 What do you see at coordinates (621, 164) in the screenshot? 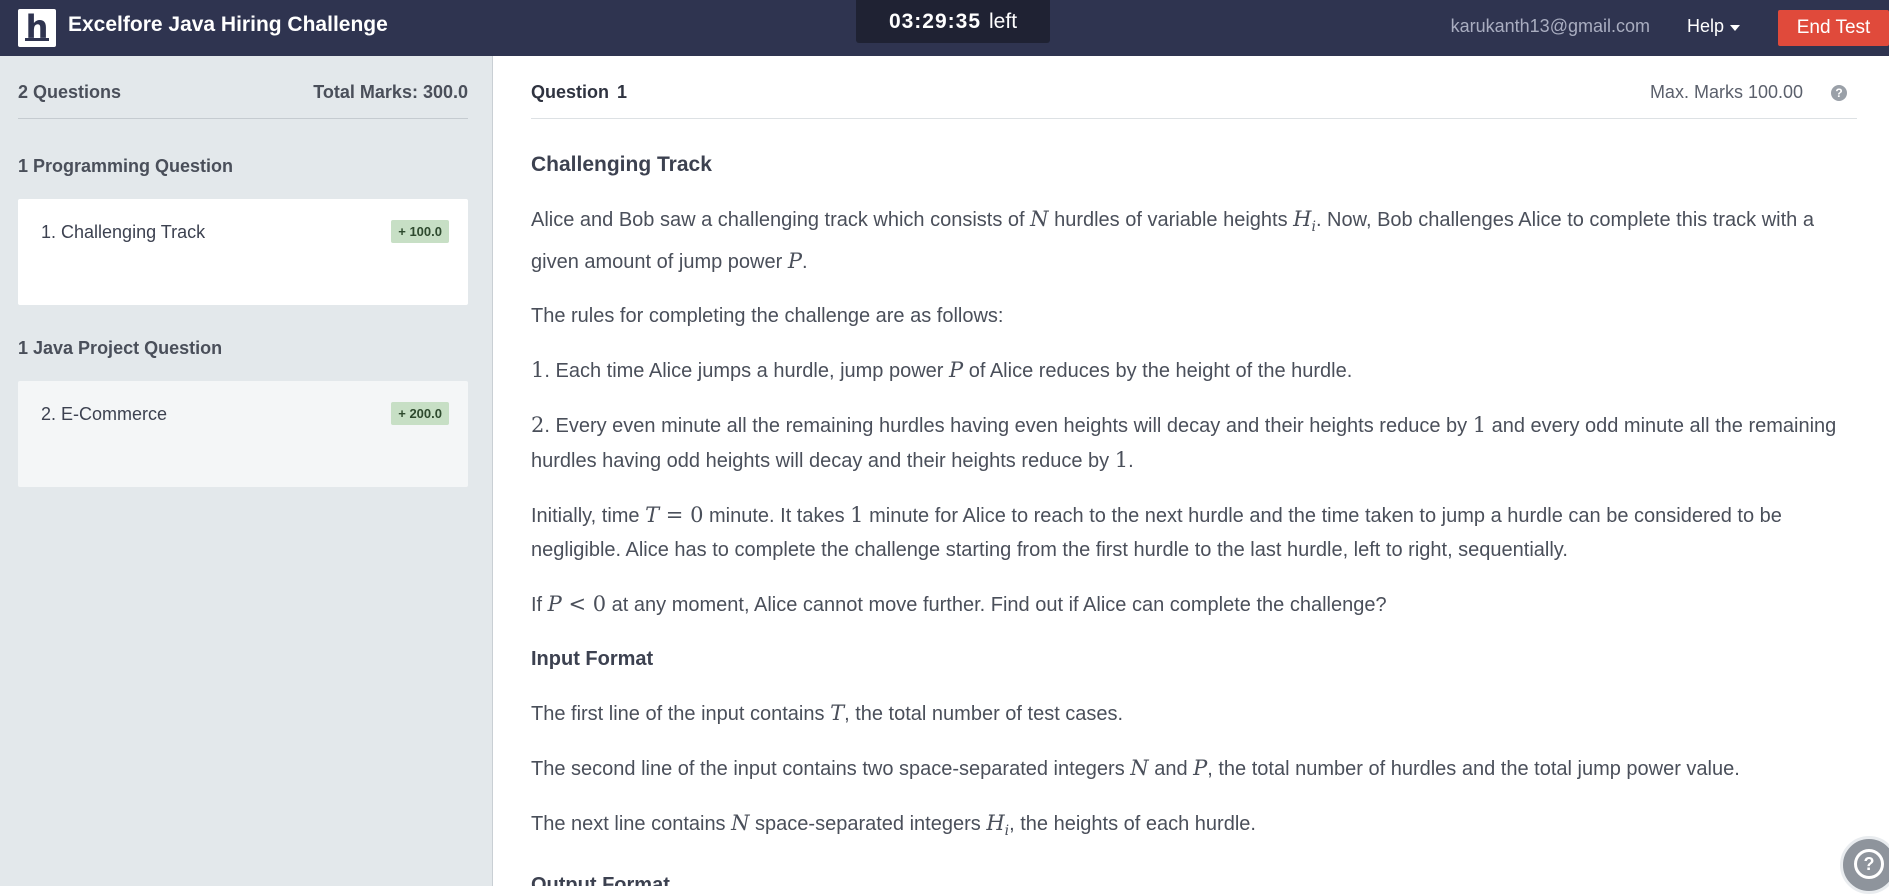
I see `problem-title: Challenging Track` at bounding box center [621, 164].